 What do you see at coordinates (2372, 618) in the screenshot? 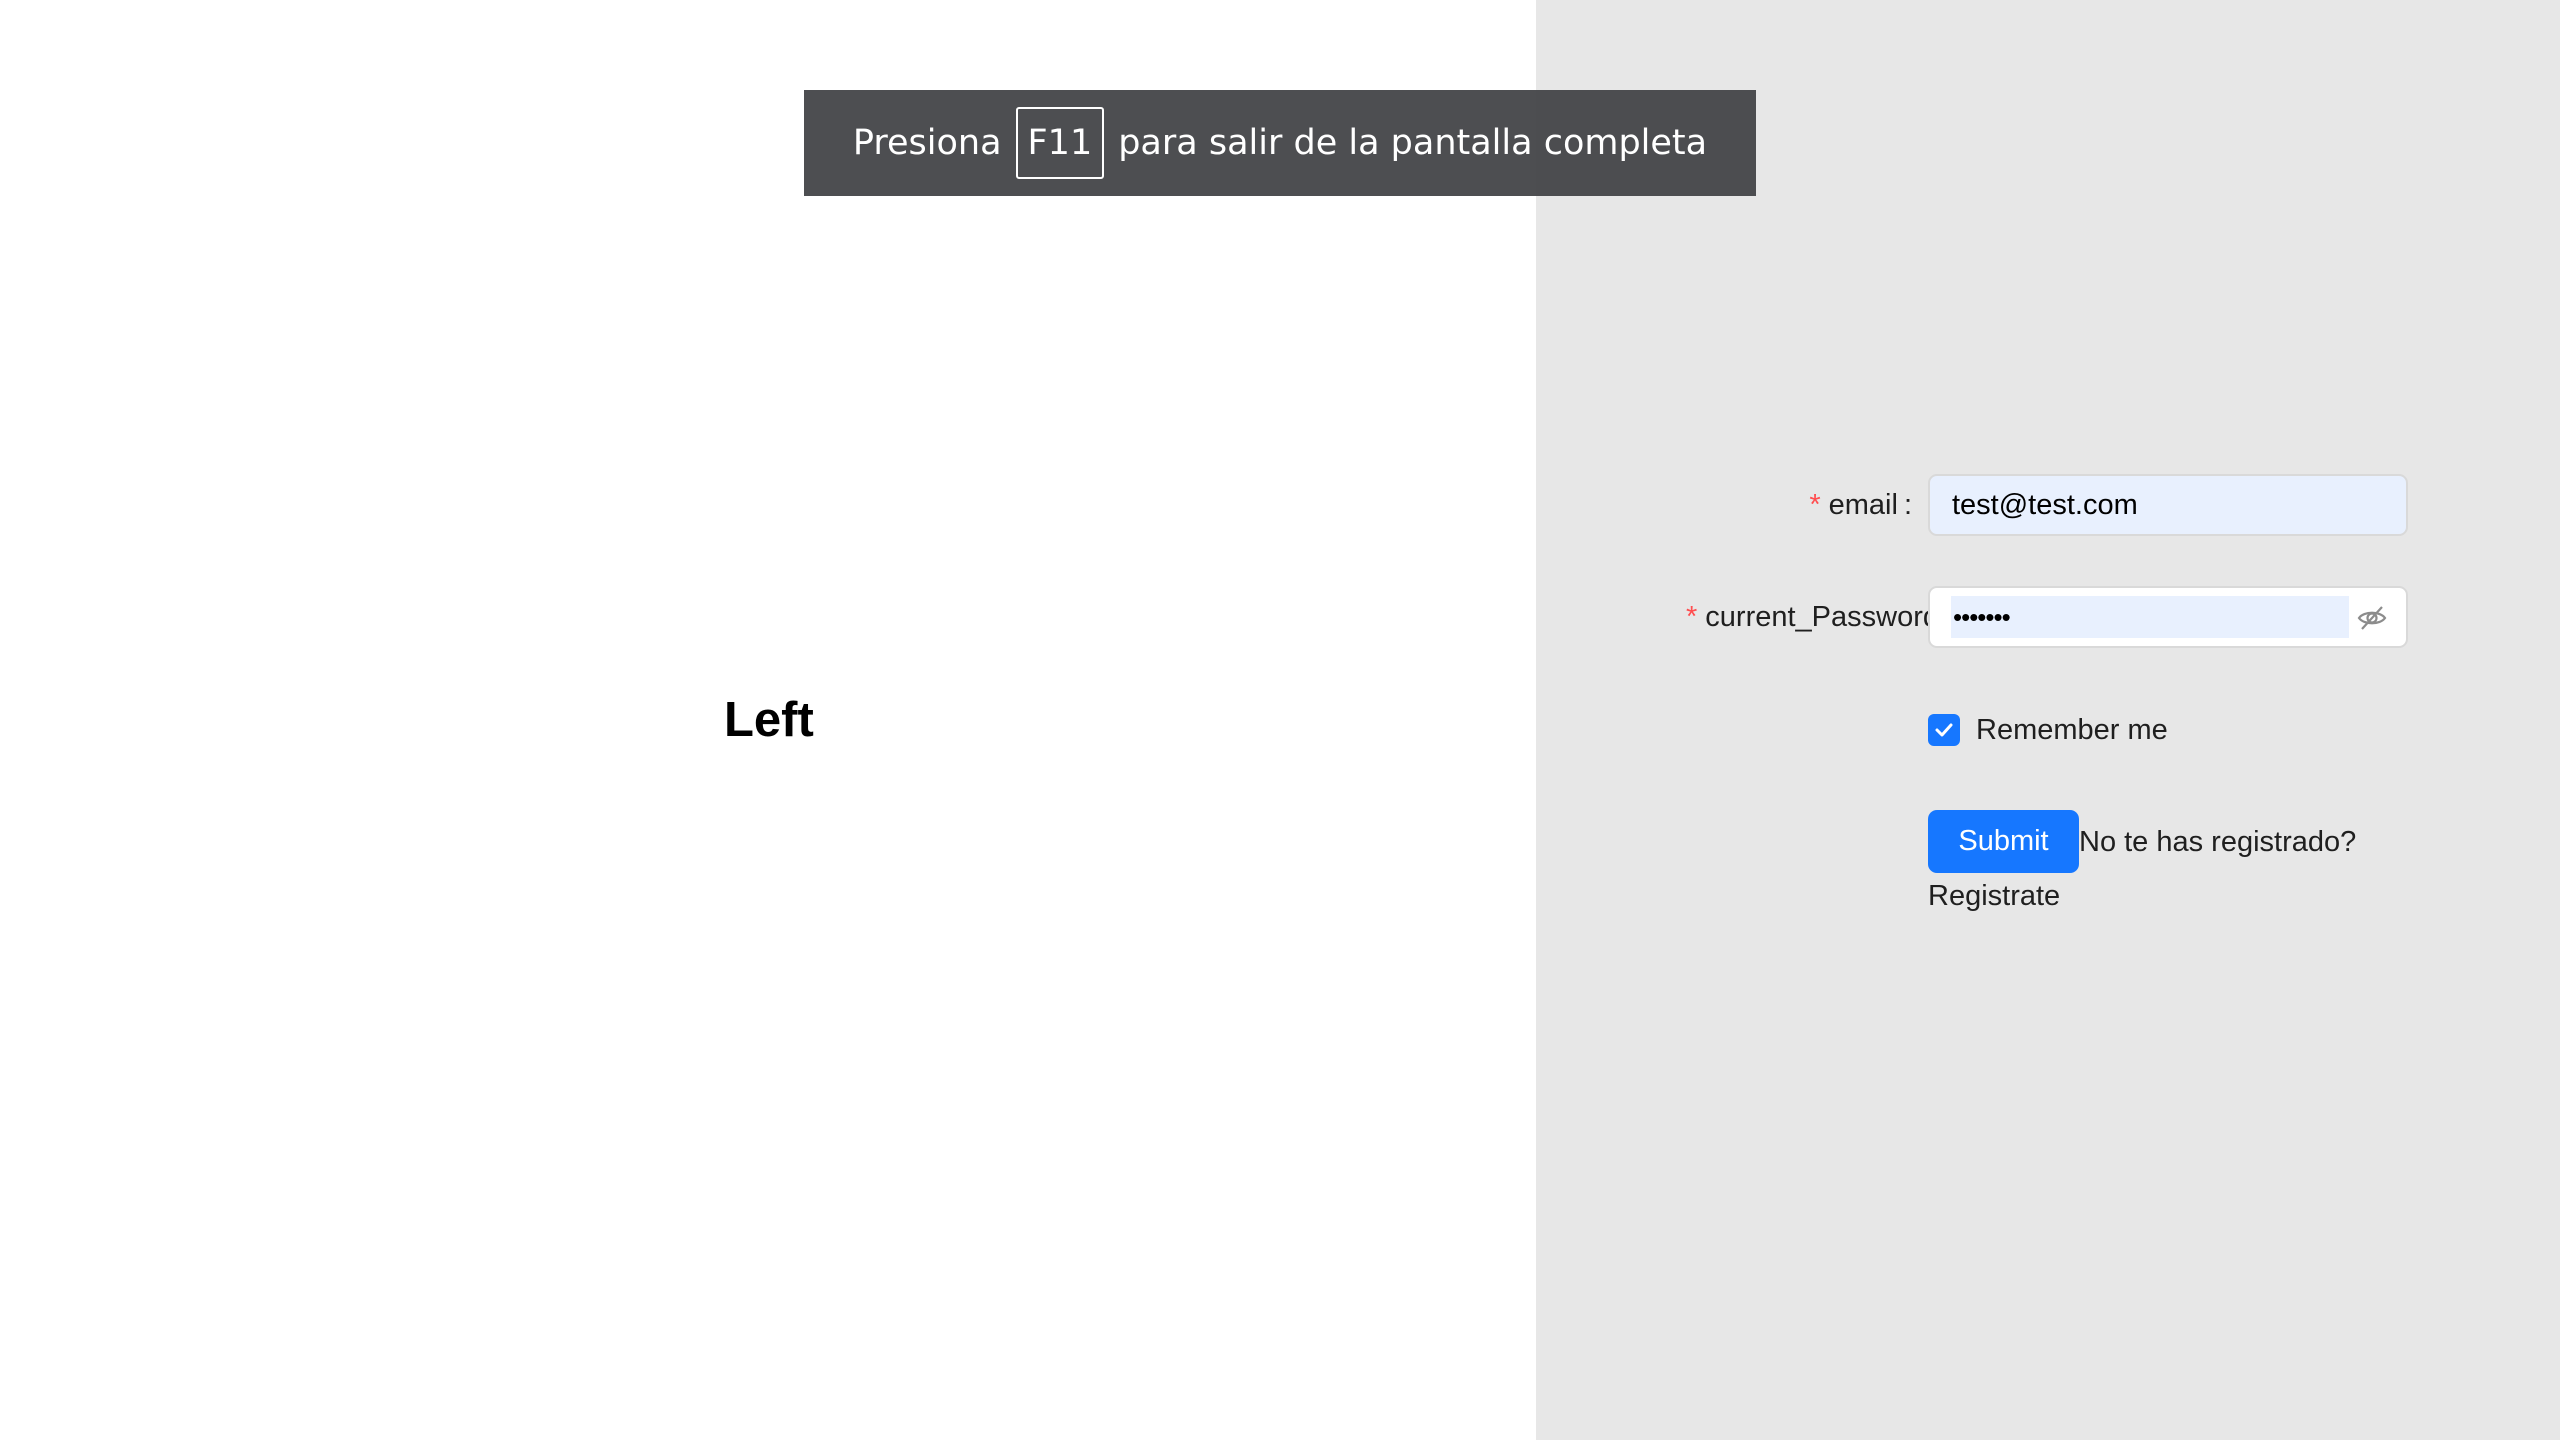
I see `eye-invisible-icon` at bounding box center [2372, 618].